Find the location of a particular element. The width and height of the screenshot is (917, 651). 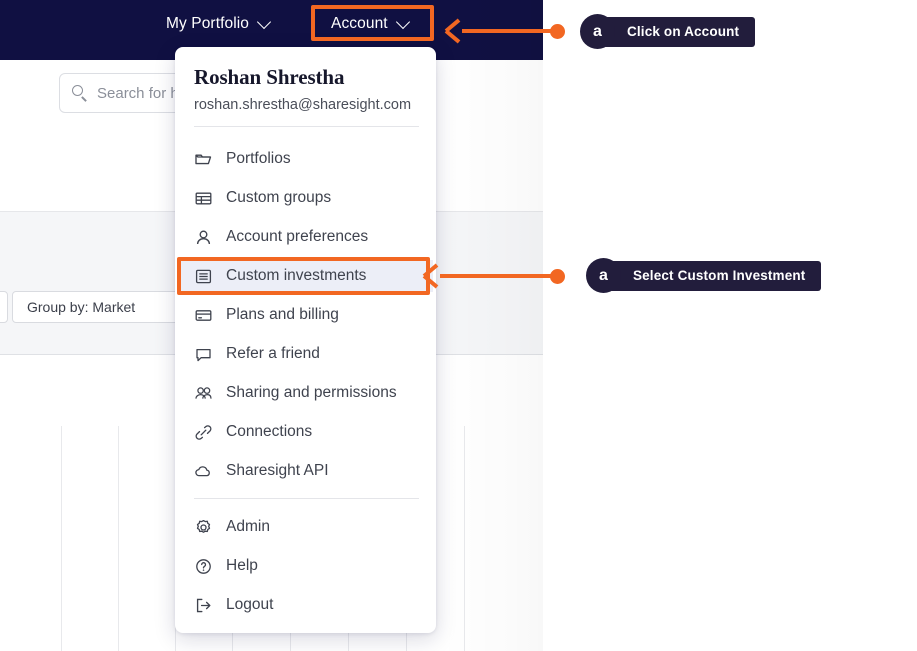

annotation-arrow-line-b is located at coordinates (499, 276).